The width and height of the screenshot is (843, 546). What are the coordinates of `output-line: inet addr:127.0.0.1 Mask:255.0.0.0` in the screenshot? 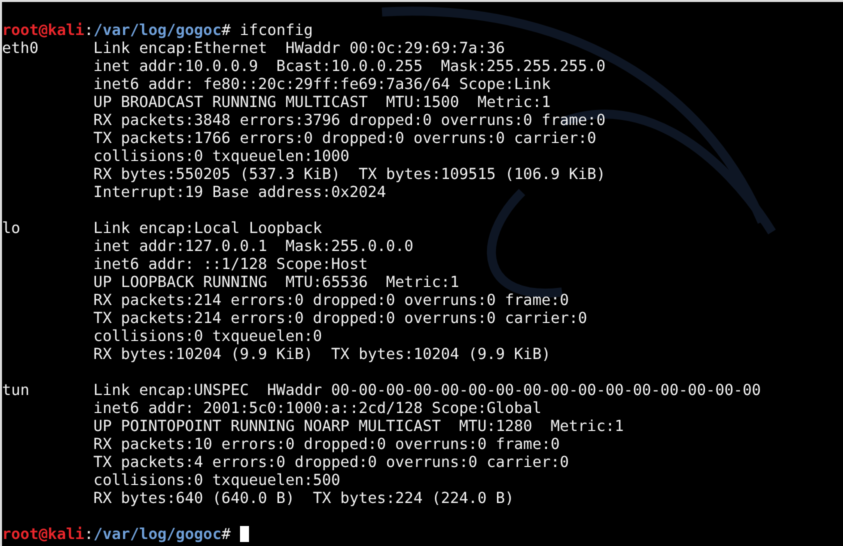 It's located at (253, 246).